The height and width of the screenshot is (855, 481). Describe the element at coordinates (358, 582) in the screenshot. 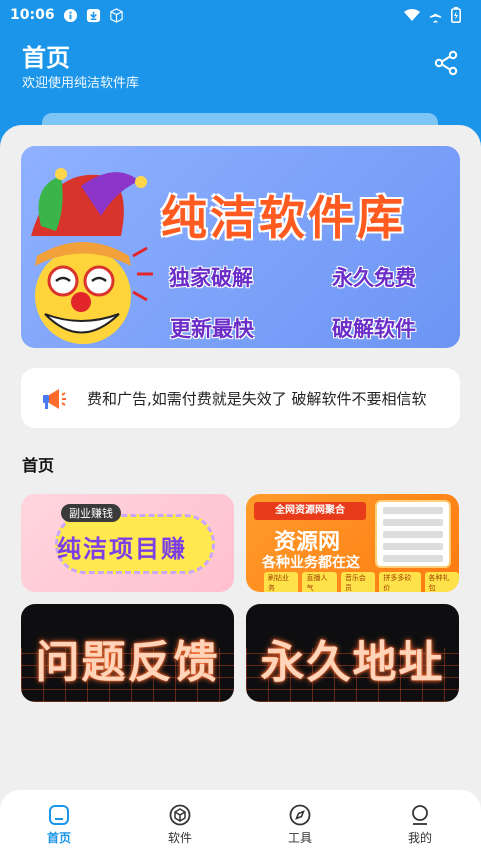

I see `chip: 音乐会员` at that location.